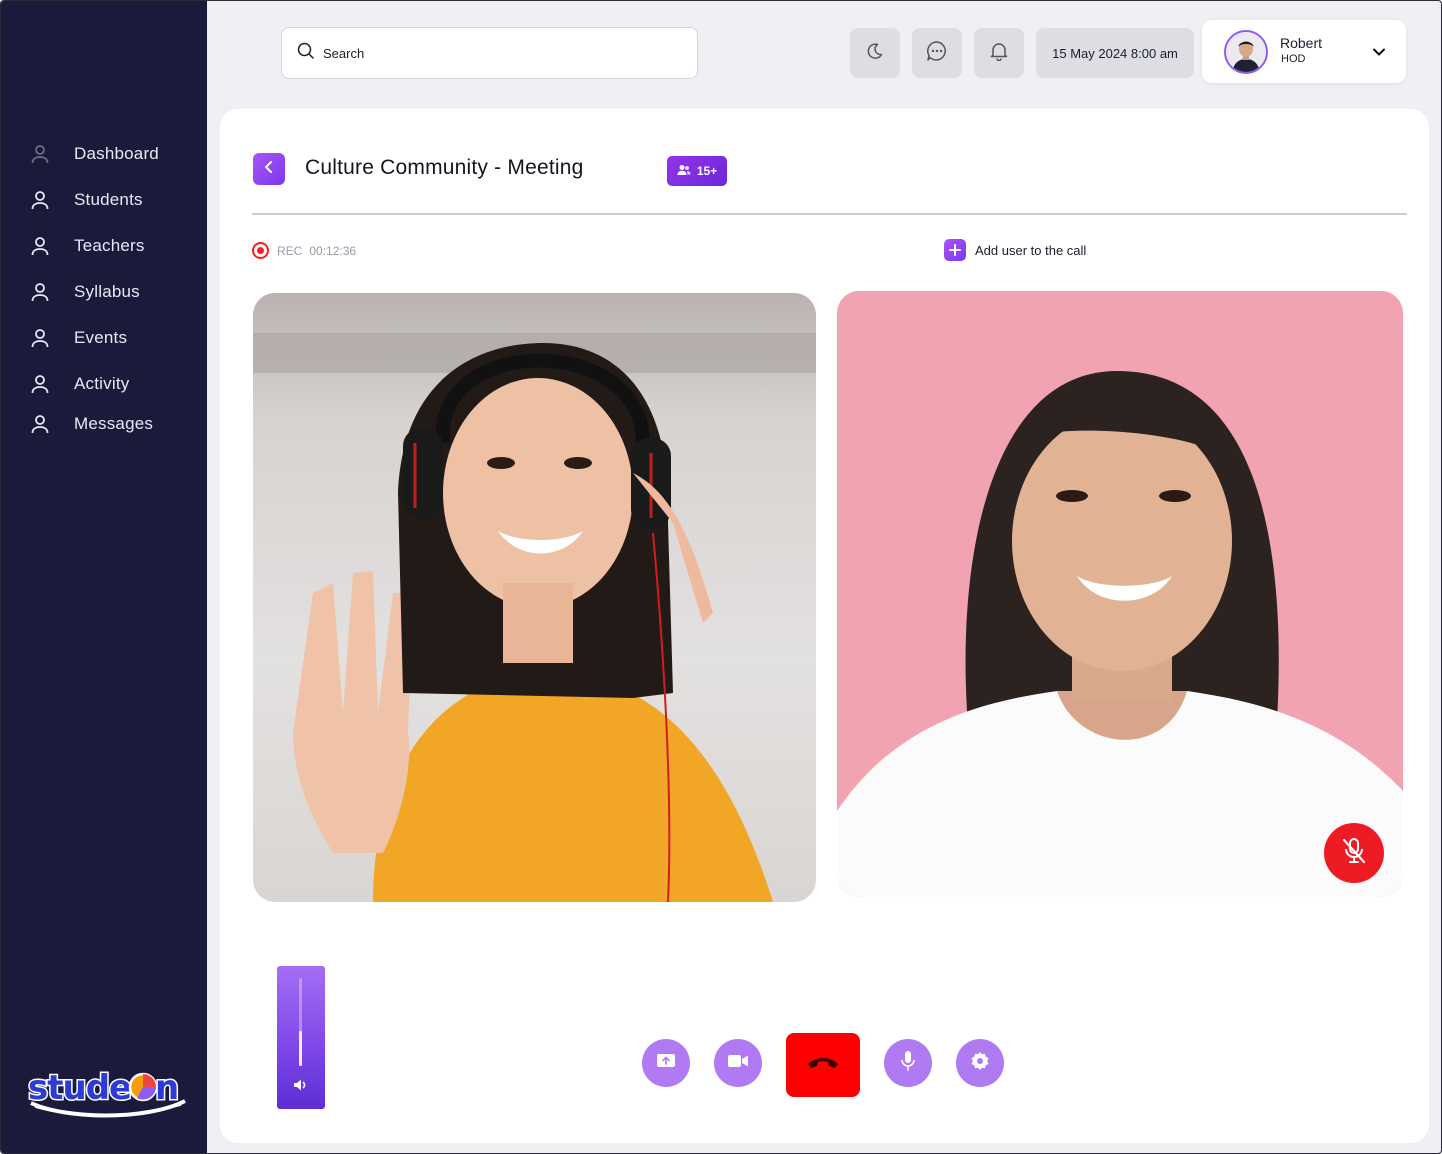 This screenshot has width=1442, height=1154. What do you see at coordinates (1115, 53) in the screenshot?
I see `current-datetime: 15 May 2024 8:00 am` at bounding box center [1115, 53].